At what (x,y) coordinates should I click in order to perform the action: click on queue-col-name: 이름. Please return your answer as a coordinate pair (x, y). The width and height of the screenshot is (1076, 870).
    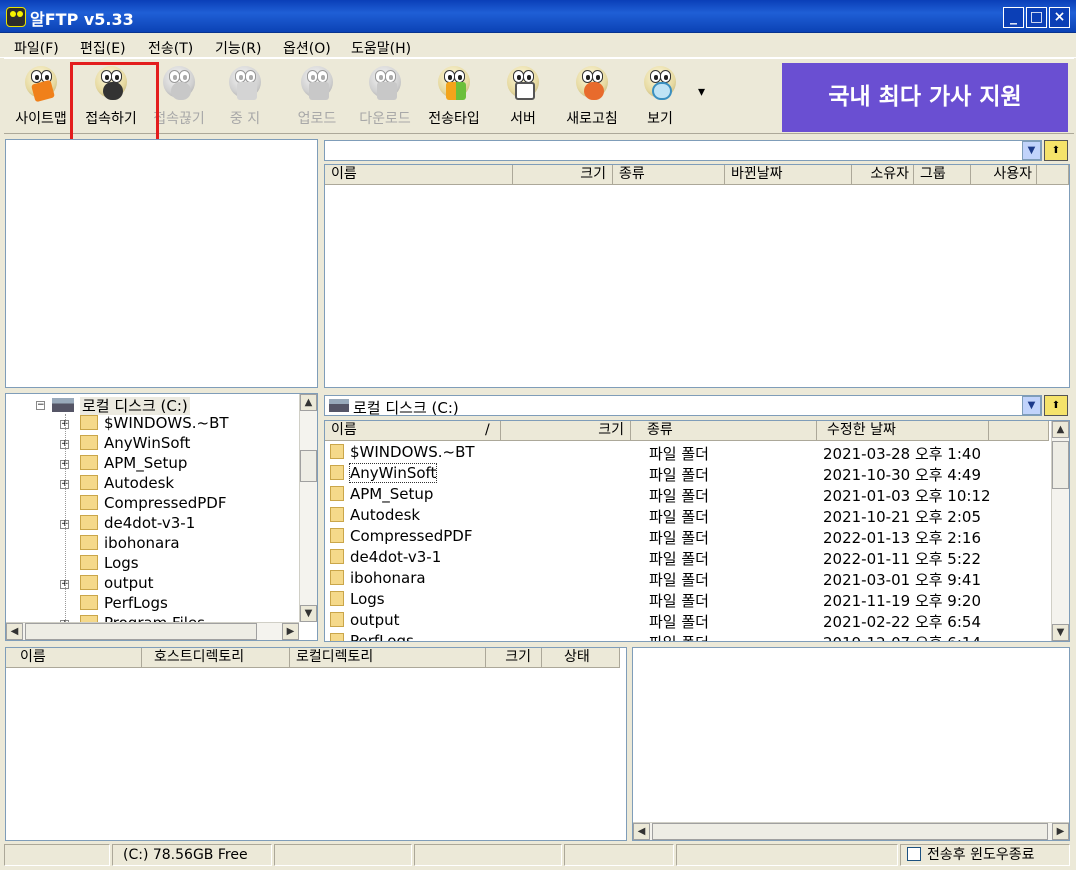
    Looking at the image, I should click on (74, 658).